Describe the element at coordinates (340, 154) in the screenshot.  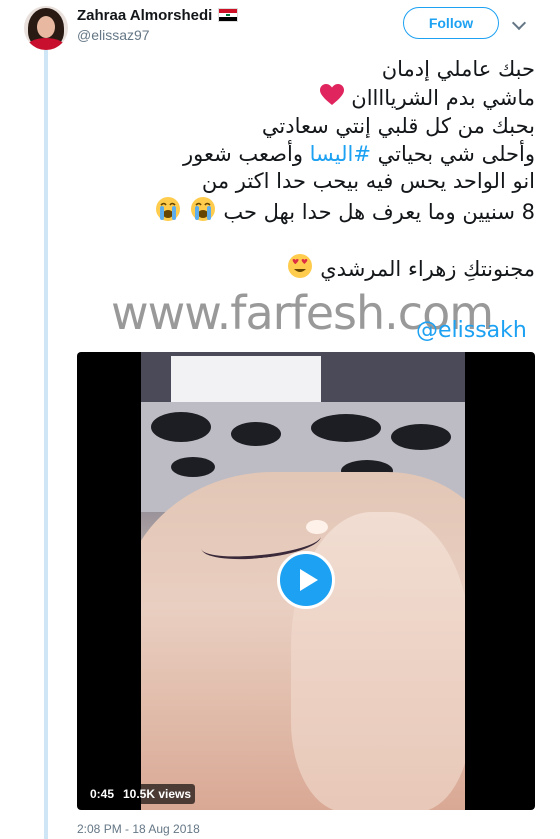
I see `hashtag-link: #اليسا` at that location.